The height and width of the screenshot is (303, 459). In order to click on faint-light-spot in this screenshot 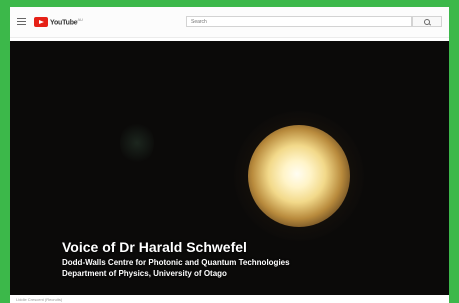, I will do `click(137, 143)`.